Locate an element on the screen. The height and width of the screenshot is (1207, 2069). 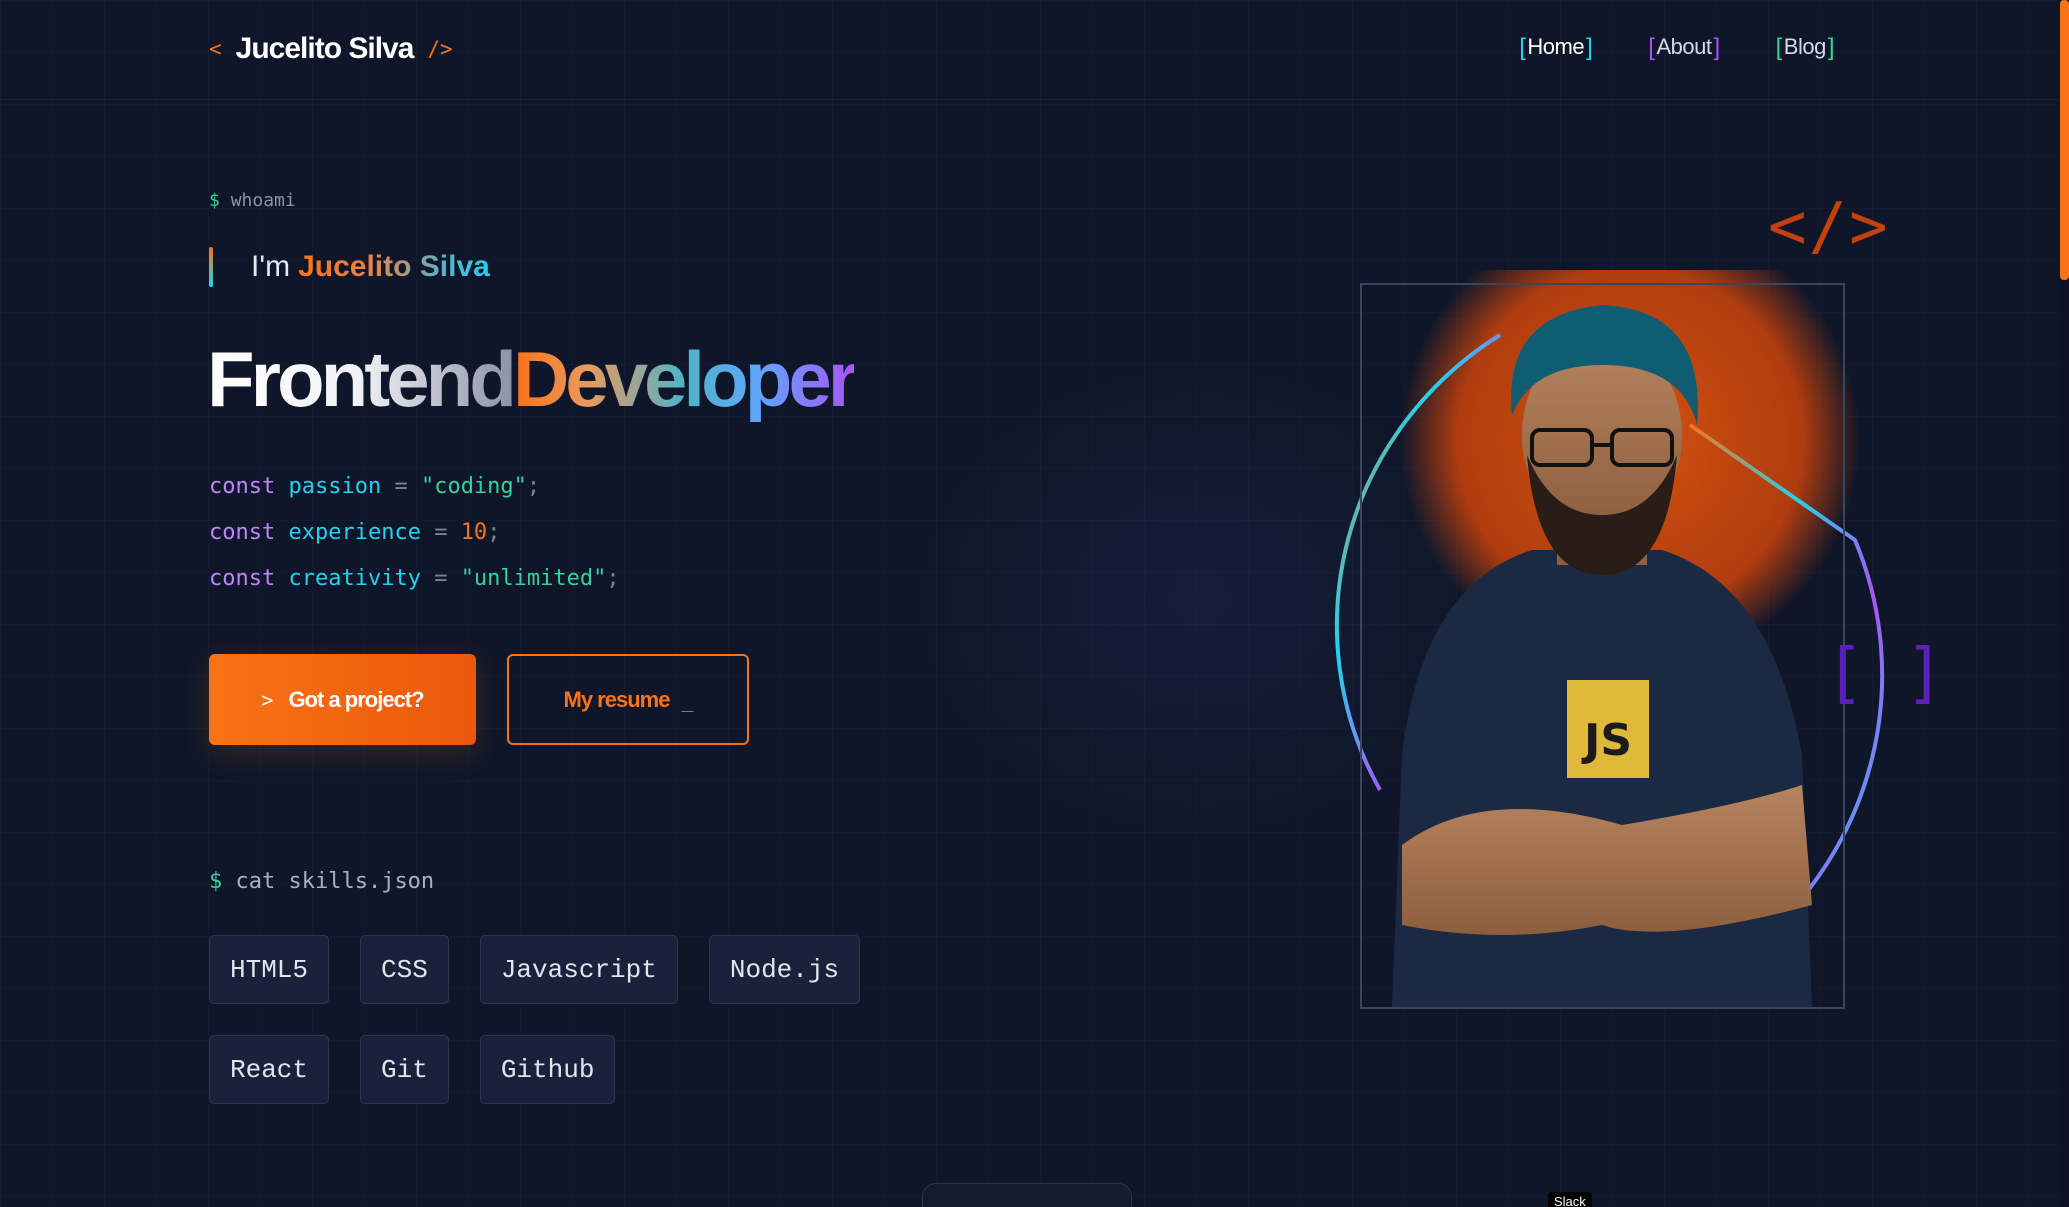
button-chevron: > is located at coordinates (267, 699).